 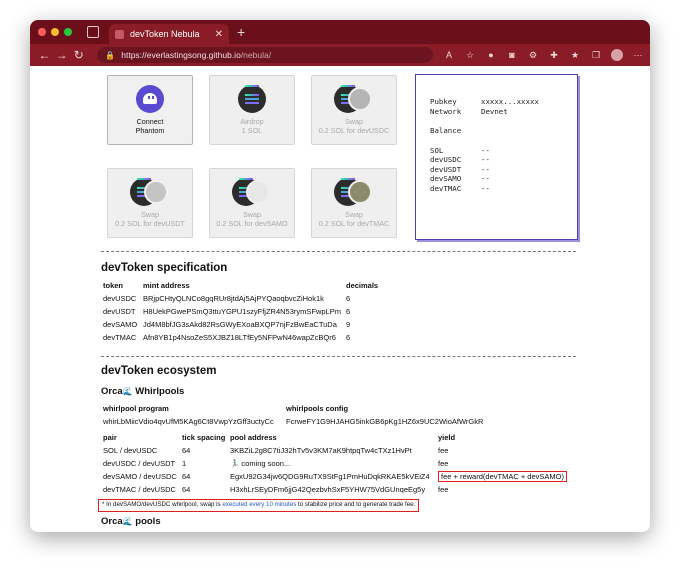 I want to click on balance-token: devTMAC, so click(x=446, y=188).